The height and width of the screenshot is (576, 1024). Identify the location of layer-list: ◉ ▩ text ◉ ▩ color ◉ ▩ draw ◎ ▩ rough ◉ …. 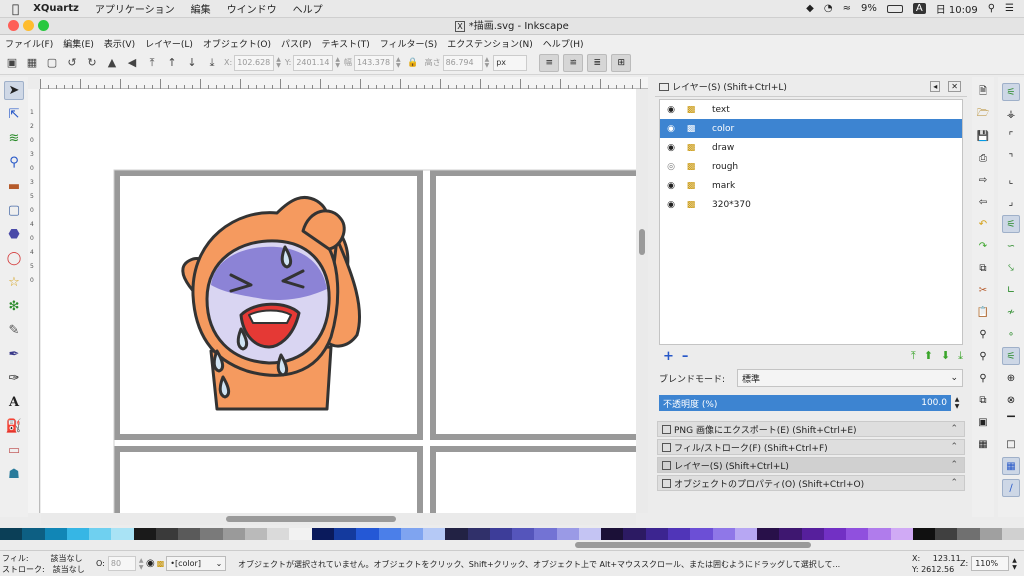
(811, 222).